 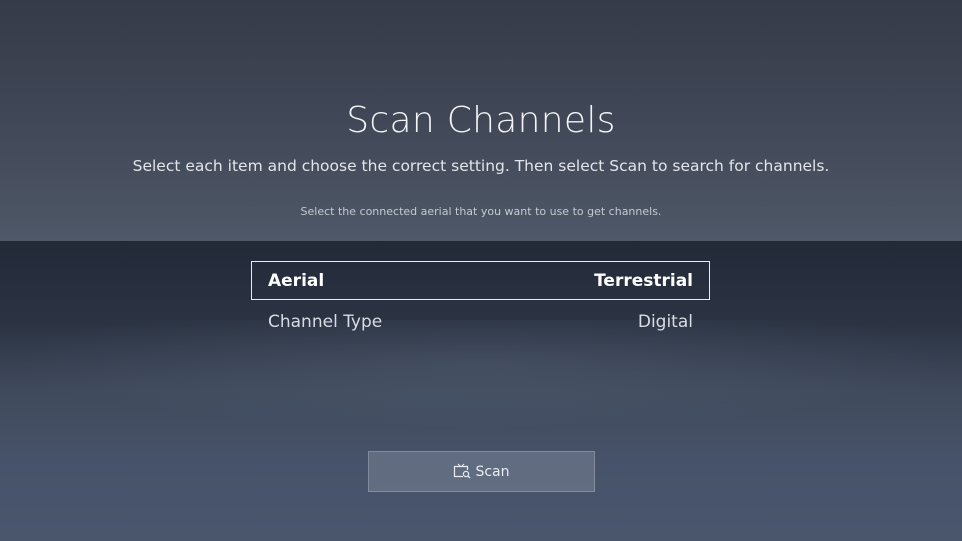 I want to click on scan-button-label: Scan, so click(x=492, y=471).